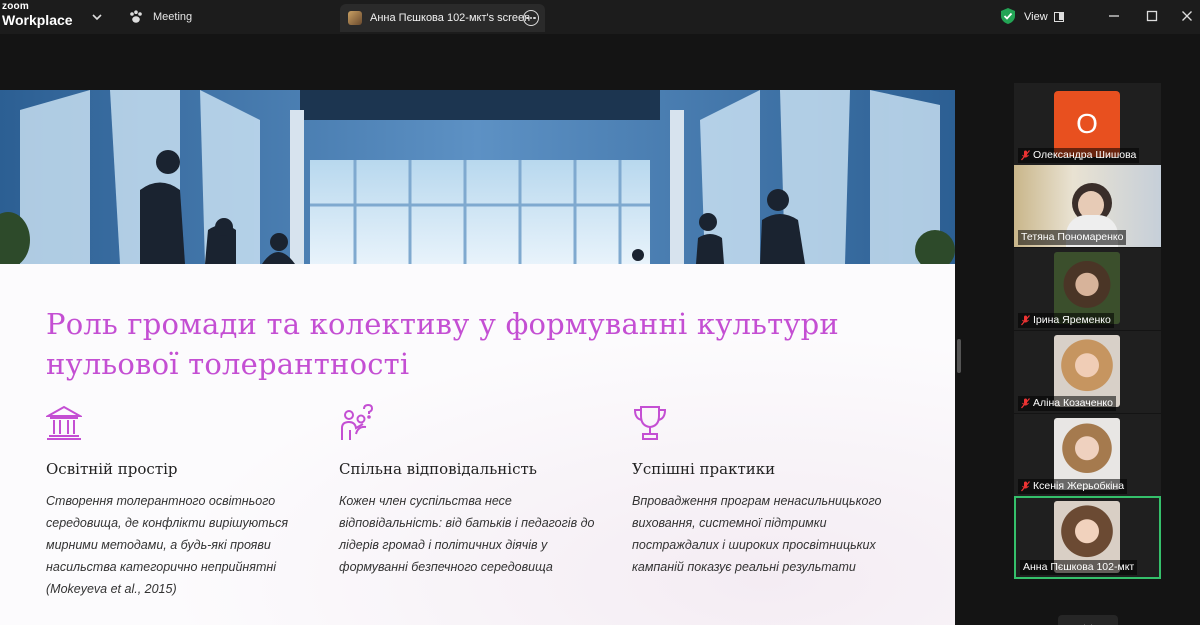  What do you see at coordinates (1036, 17) in the screenshot?
I see `view-label: View` at bounding box center [1036, 17].